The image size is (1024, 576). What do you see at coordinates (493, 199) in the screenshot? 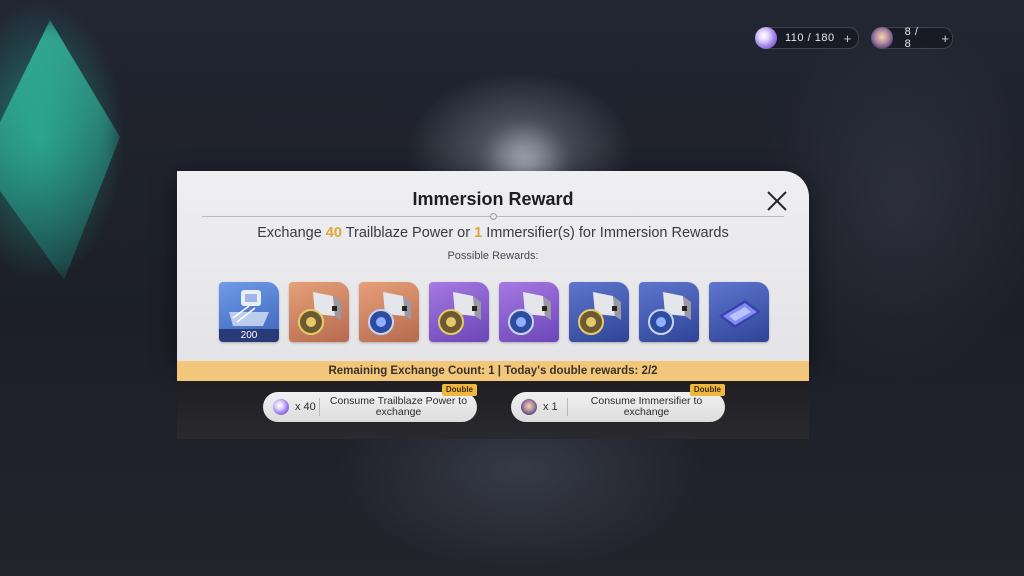
I see `dialog-title: Immersion Reward` at bounding box center [493, 199].